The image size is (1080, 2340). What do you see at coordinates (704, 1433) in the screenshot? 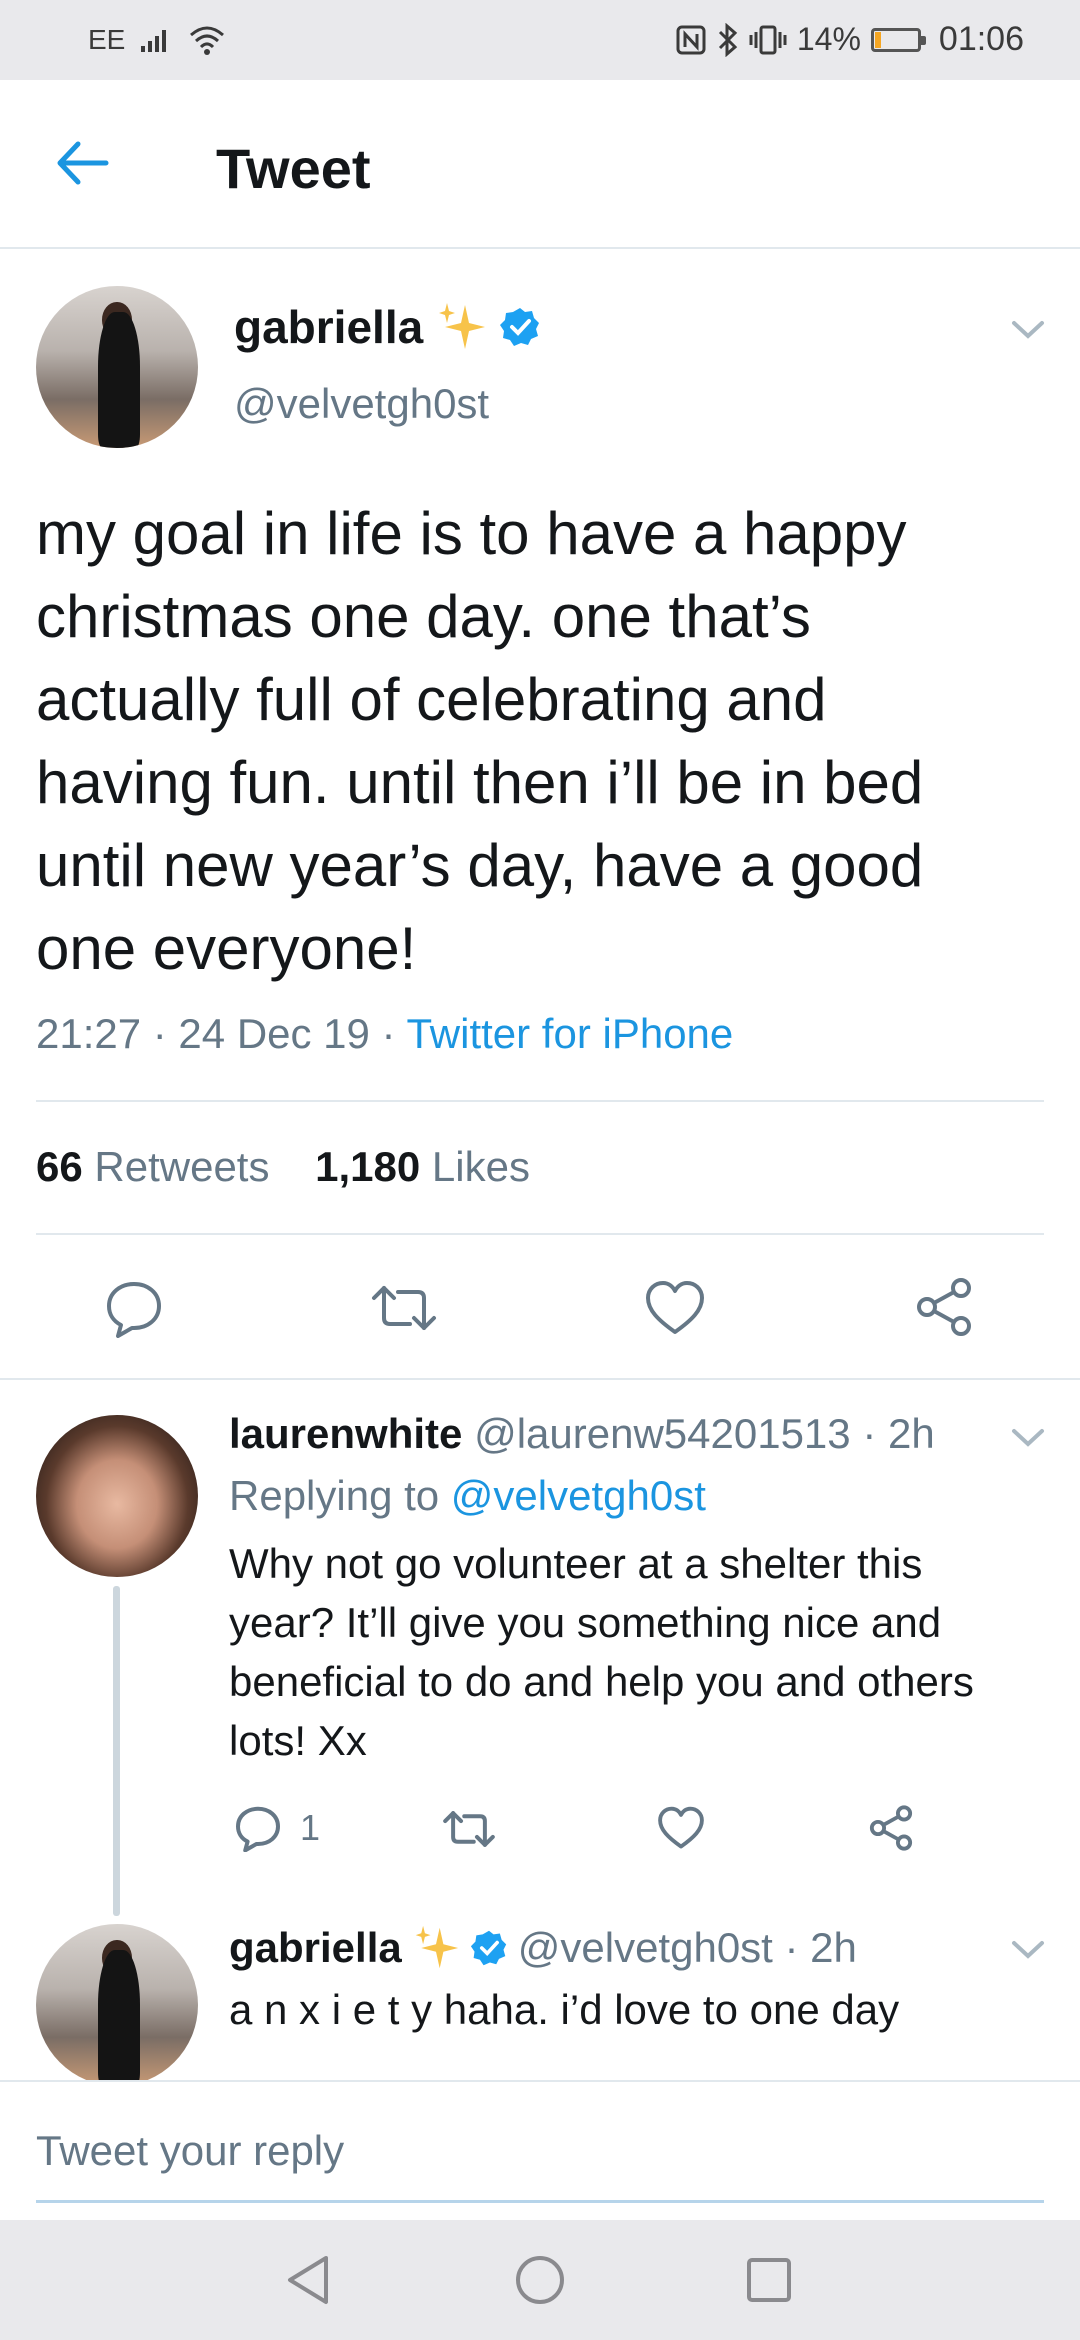
I see `reply-handle-time: @laurenw54201513 · 2h` at bounding box center [704, 1433].